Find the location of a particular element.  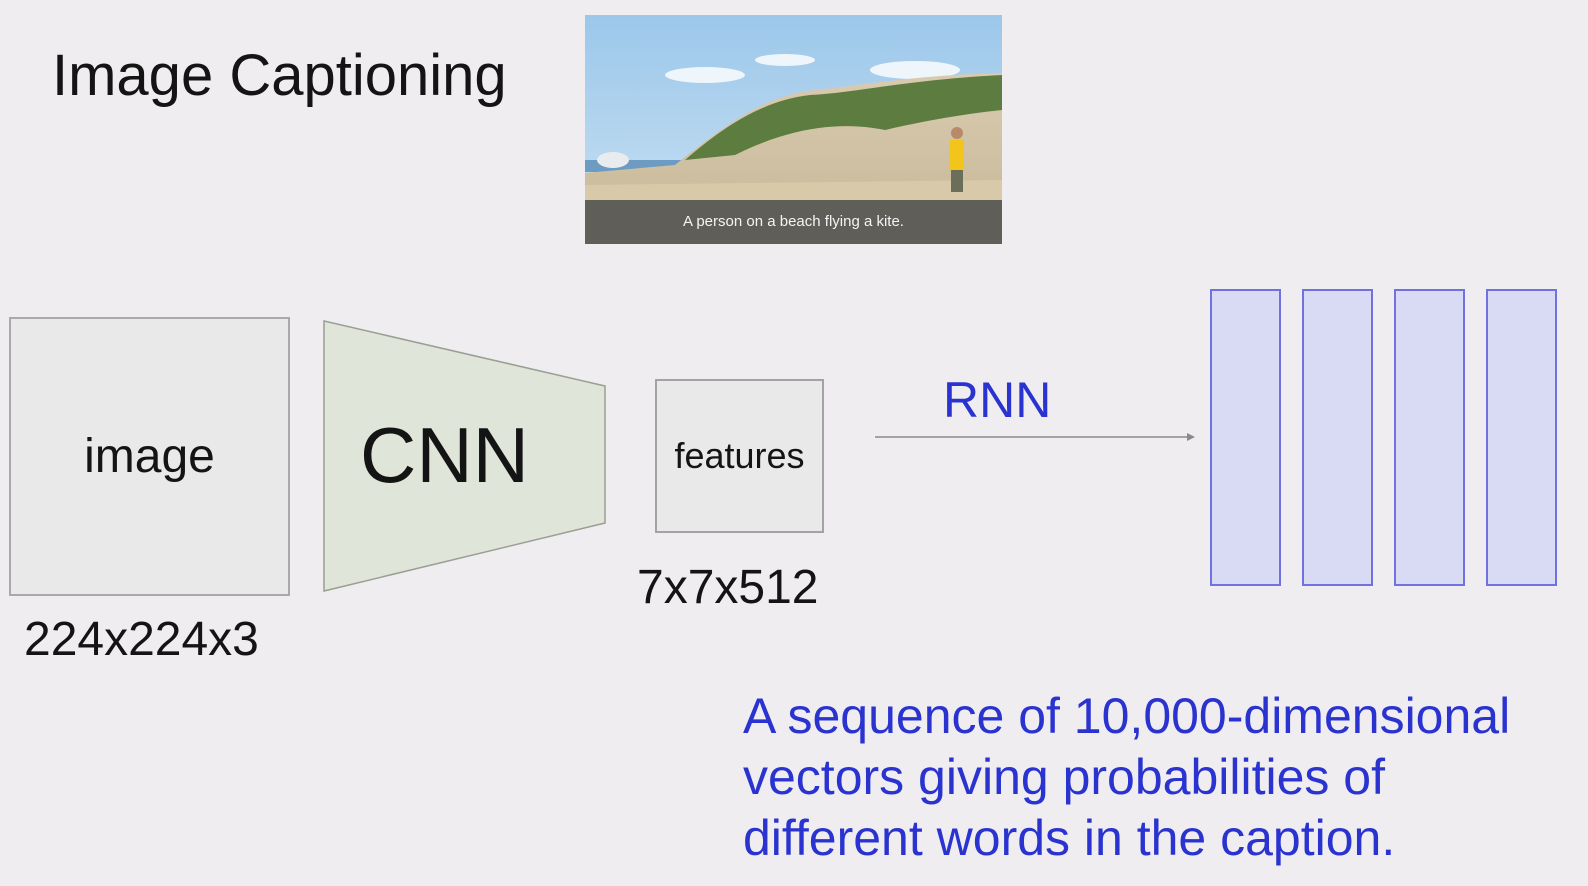

features-label: features is located at coordinates (739, 455).